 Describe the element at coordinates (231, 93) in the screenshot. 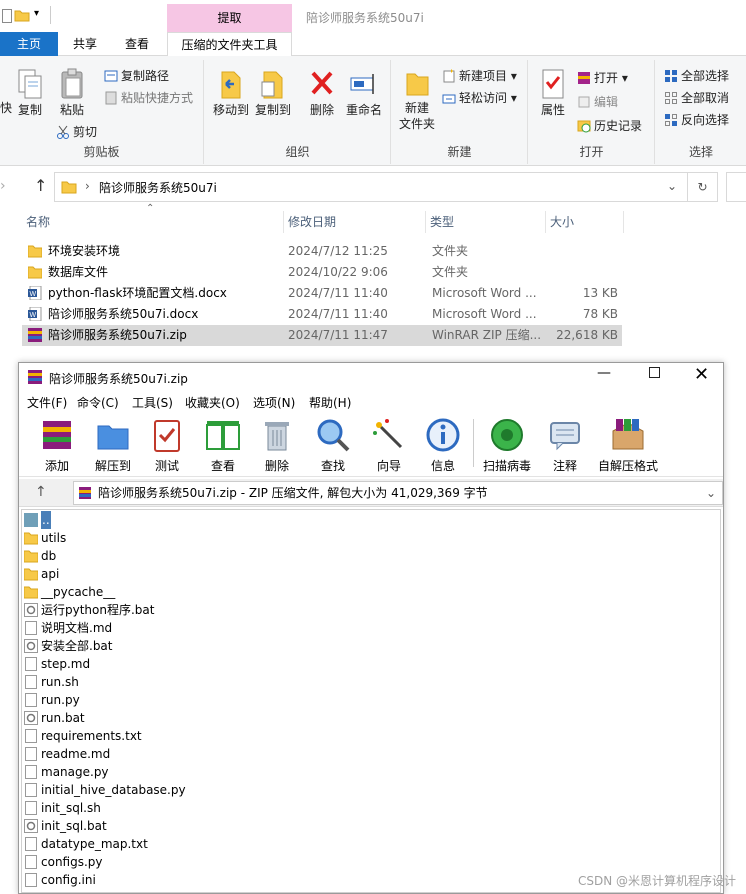

I see `move-to-button: 移动到` at that location.